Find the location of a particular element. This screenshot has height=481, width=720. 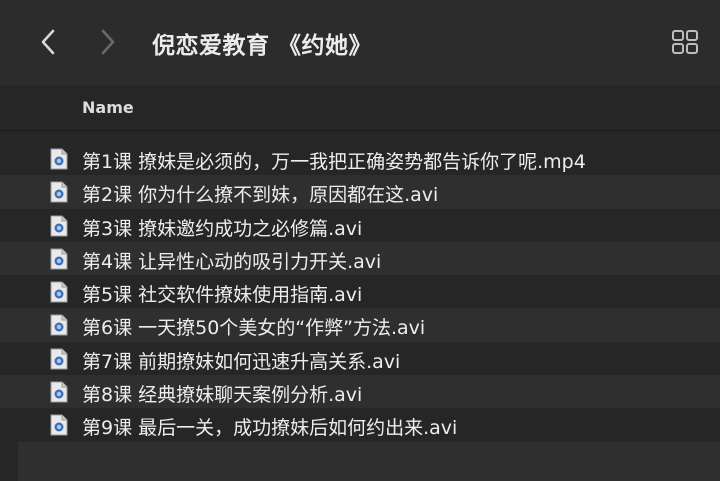

chevron-right-icon is located at coordinates (108, 42).